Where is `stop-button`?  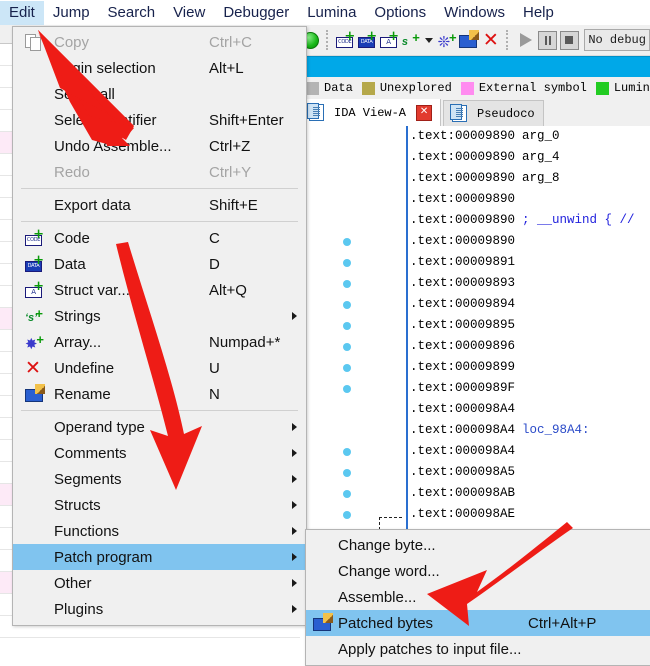 stop-button is located at coordinates (569, 40).